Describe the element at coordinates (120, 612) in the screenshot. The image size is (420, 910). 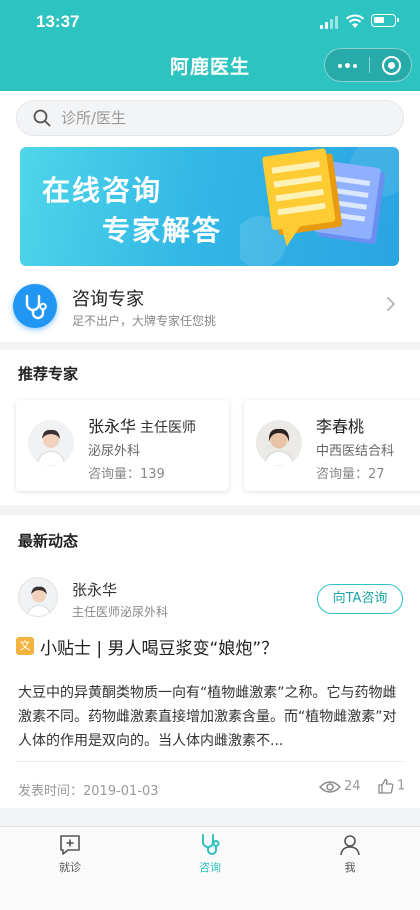
I see `author-title: 主任医师泌尿外科` at that location.